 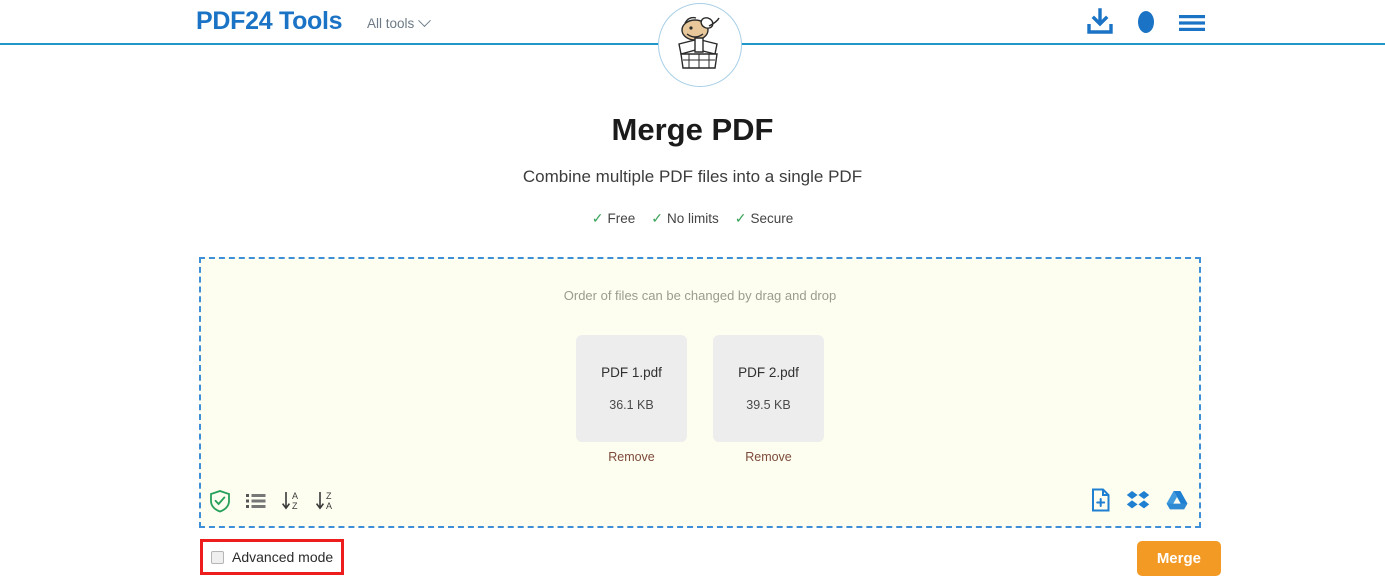 What do you see at coordinates (768, 372) in the screenshot?
I see `file-name: PDF 2.pdf` at bounding box center [768, 372].